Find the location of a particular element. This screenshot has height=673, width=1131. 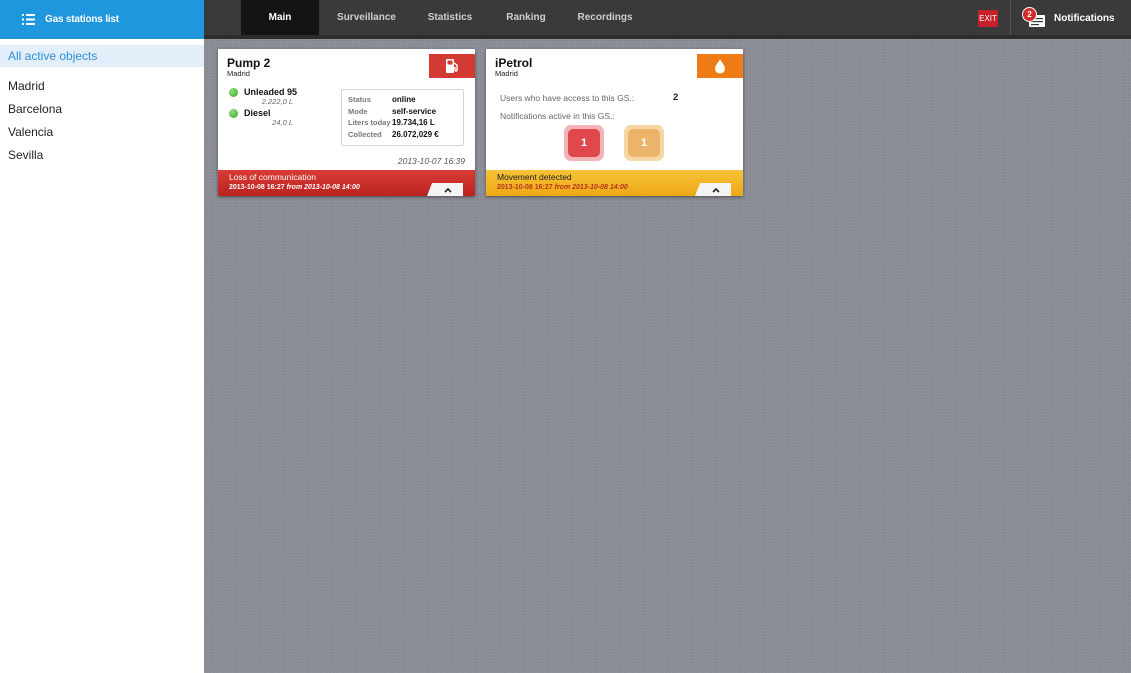

notifications-count-badge: 2 is located at coordinates (1029, 14).